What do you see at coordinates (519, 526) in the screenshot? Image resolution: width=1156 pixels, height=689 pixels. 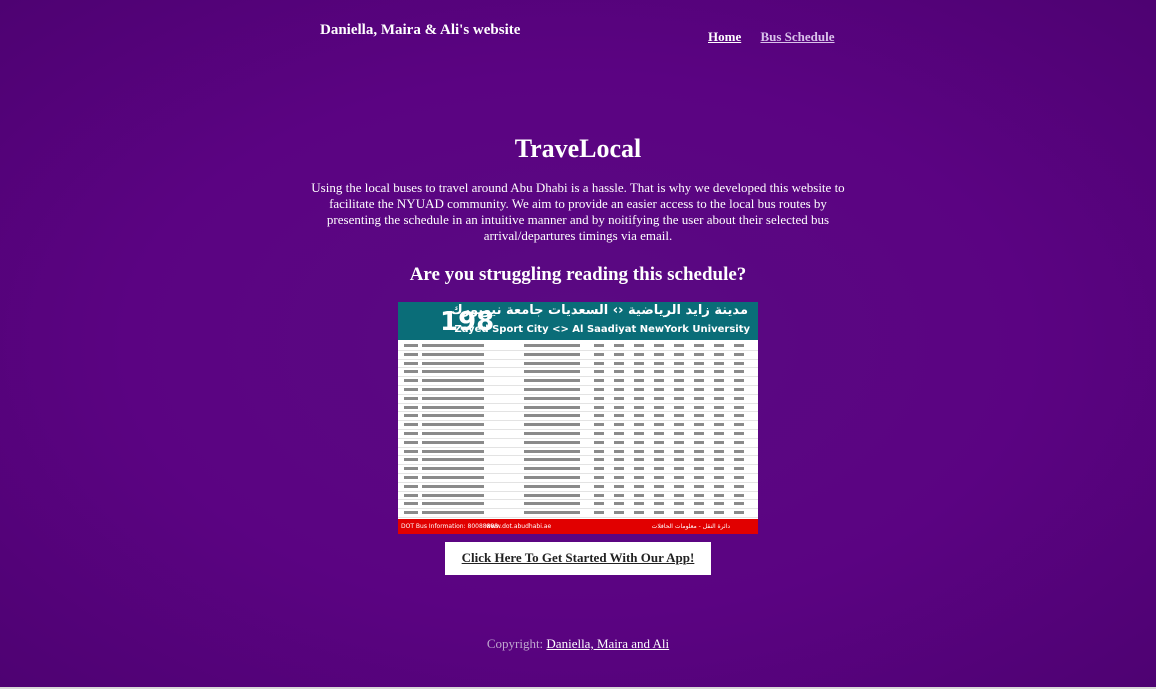 I see `schedule-footer-url: www.dot.abudhabi.ae` at bounding box center [519, 526].